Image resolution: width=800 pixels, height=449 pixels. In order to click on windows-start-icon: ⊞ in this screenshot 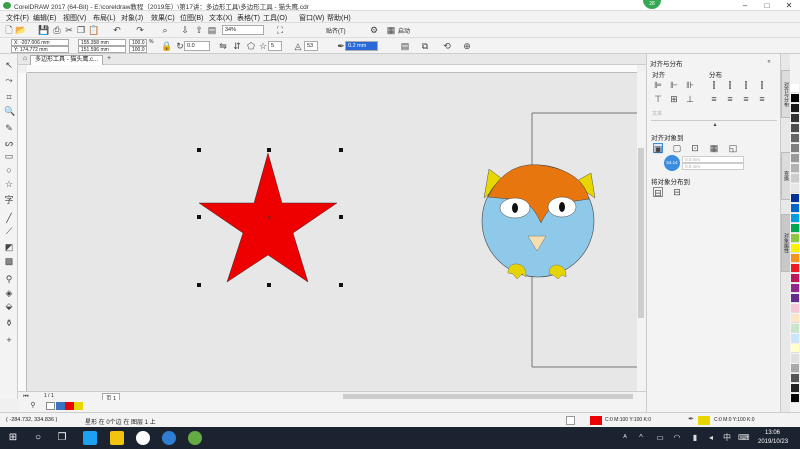, I will do `click(13, 438)`.